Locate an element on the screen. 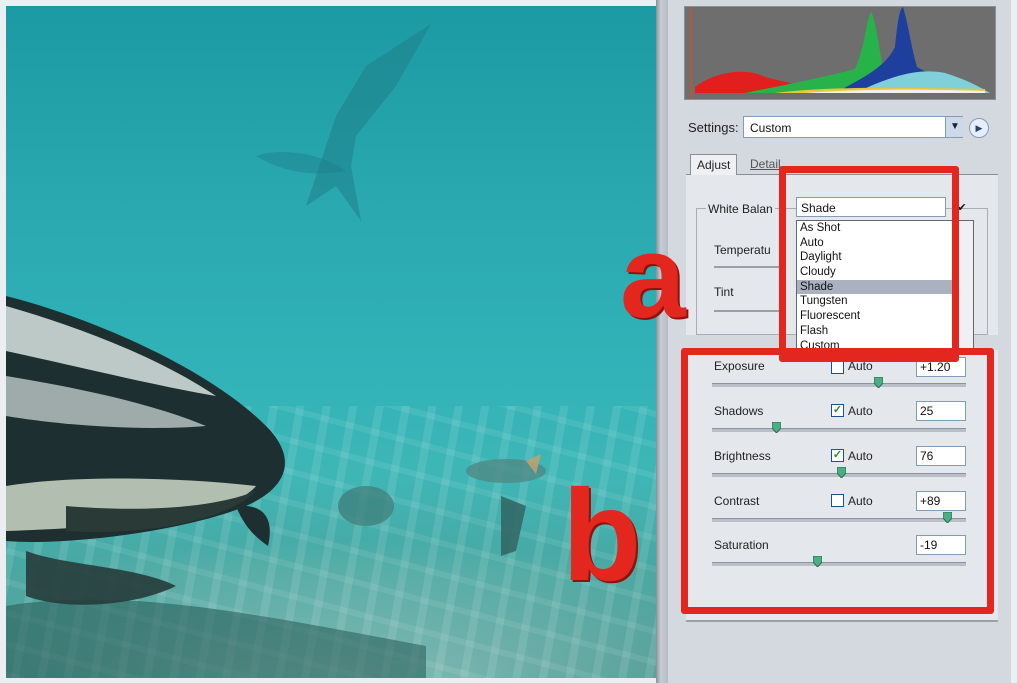  callout-box-a is located at coordinates (869, 264).